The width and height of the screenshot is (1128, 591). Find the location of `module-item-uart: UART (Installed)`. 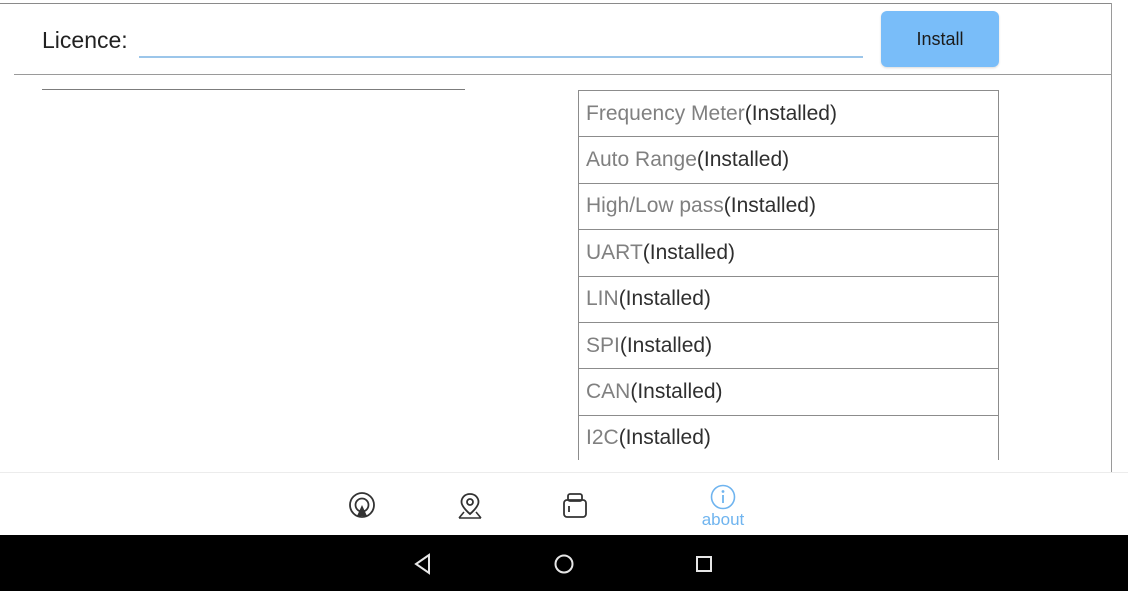

module-item-uart: UART (Installed) is located at coordinates (788, 253).